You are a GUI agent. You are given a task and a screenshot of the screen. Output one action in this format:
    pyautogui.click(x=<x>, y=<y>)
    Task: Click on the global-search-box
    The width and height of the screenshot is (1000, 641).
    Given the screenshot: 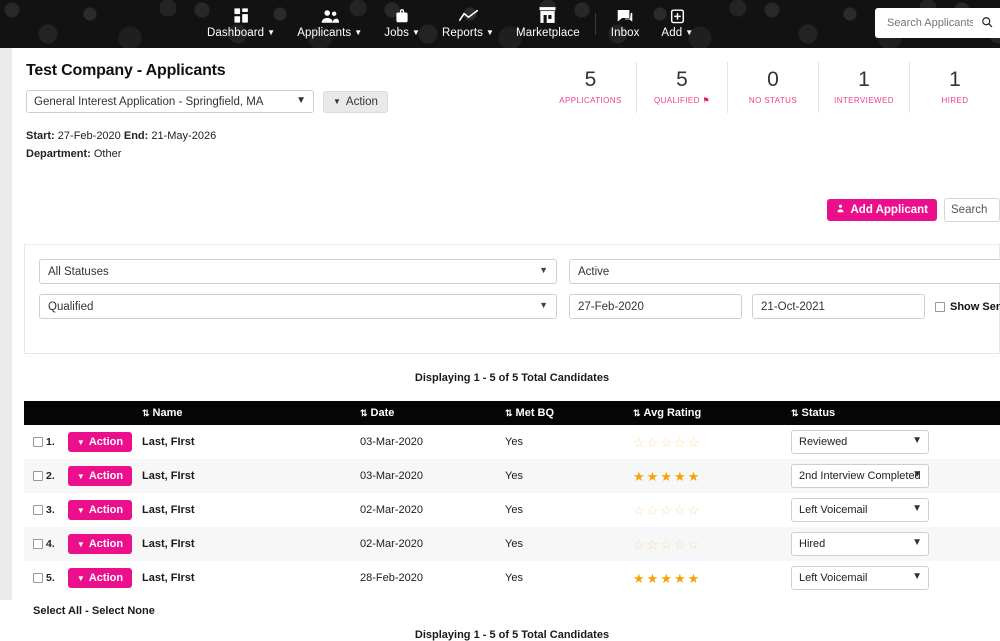 What is the action you would take?
    pyautogui.click(x=937, y=23)
    